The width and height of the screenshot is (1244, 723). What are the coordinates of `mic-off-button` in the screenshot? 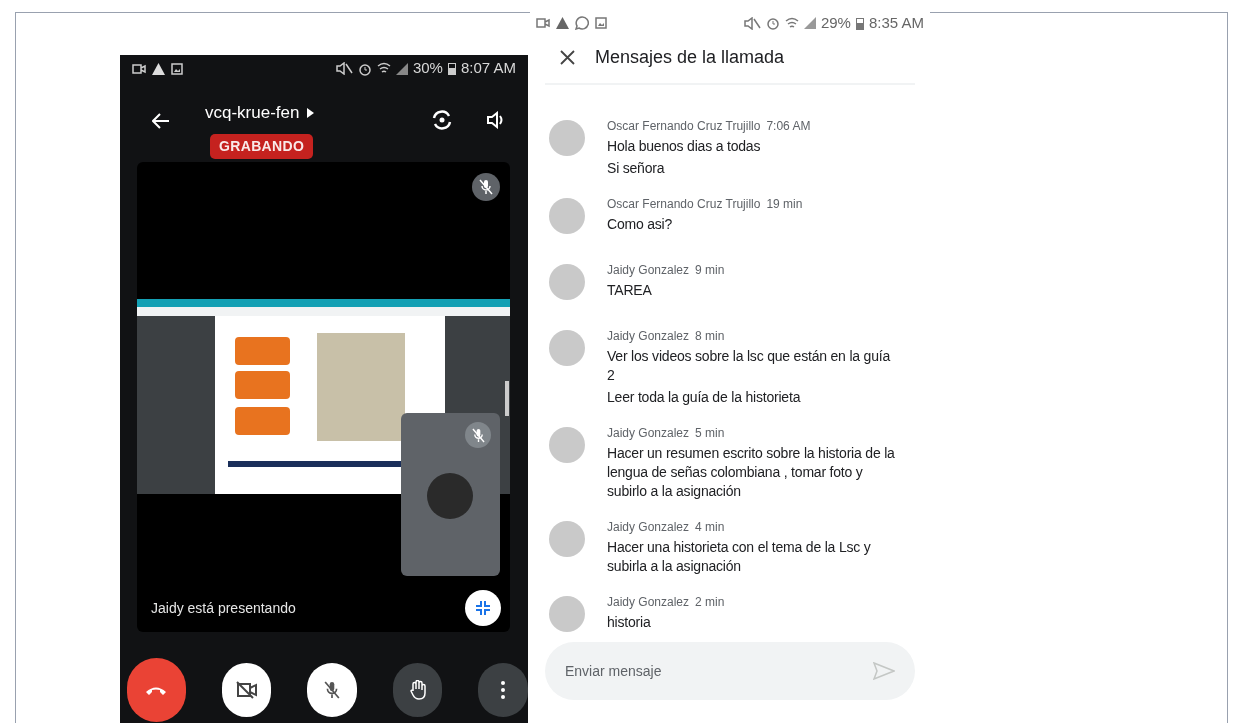 It's located at (332, 690).